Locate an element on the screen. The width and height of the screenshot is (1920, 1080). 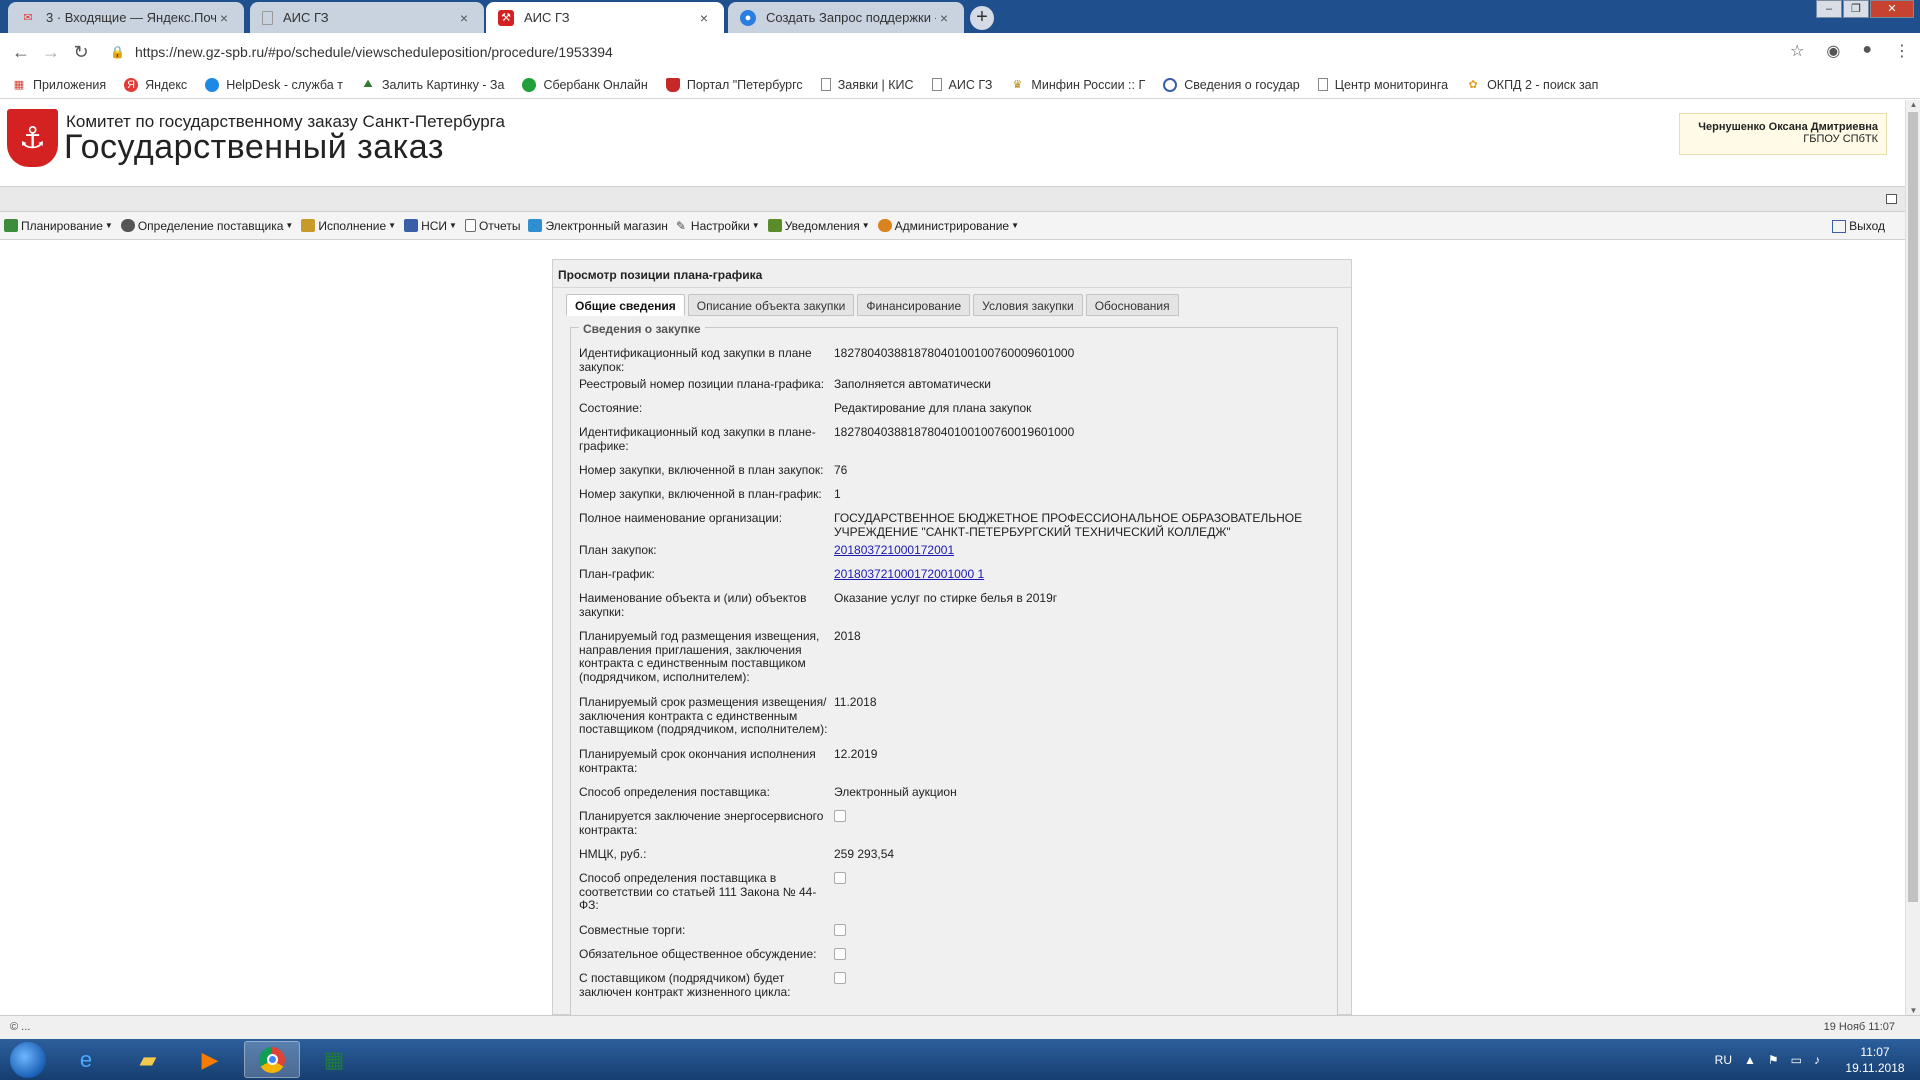
menu-settings: ✎ Настройки ▼ is located at coordinates (718, 226).